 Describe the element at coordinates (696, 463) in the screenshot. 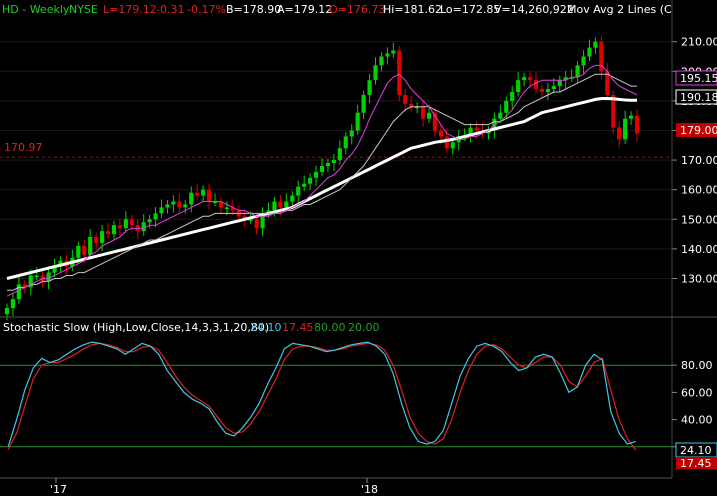

I see `stoch-d-tag: 17.45` at that location.